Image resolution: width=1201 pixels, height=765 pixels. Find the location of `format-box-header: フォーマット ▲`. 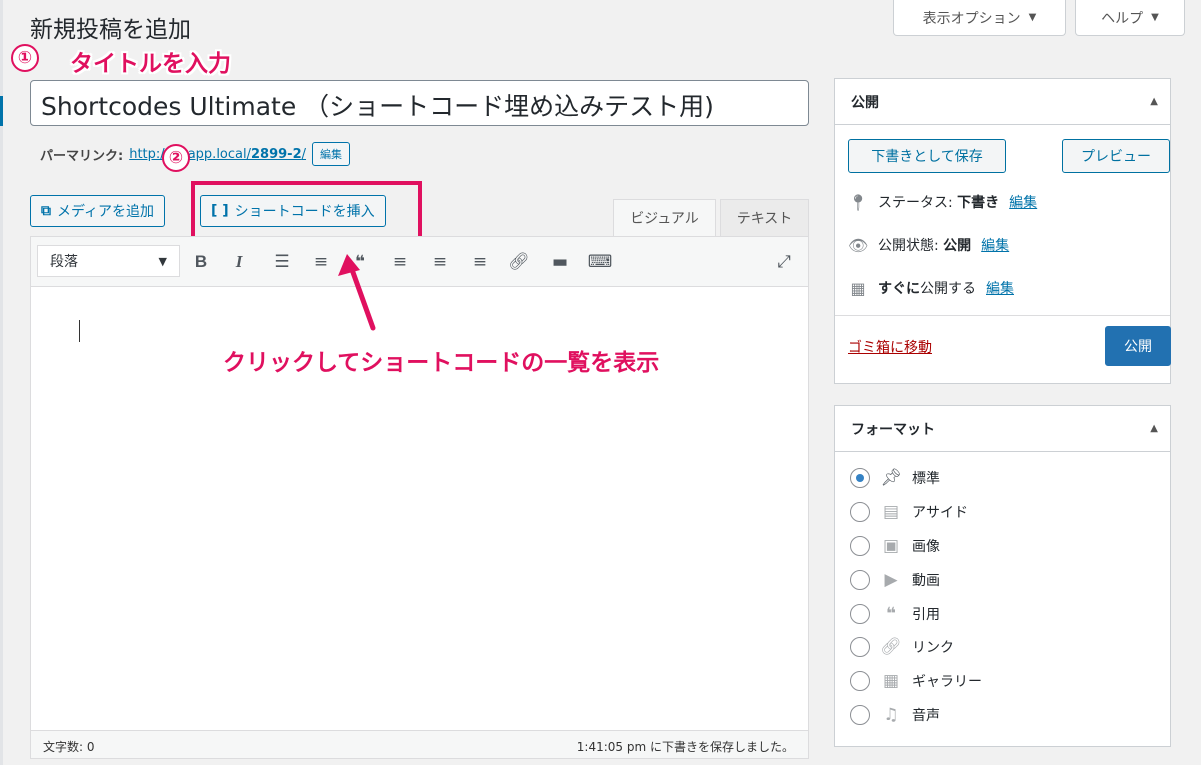

format-box-header: フォーマット ▲ is located at coordinates (1002, 429).